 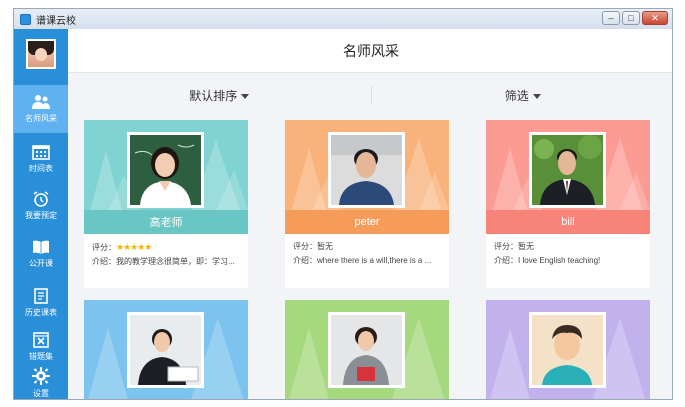 What do you see at coordinates (367, 222) in the screenshot?
I see `teacher-name: peter` at bounding box center [367, 222].